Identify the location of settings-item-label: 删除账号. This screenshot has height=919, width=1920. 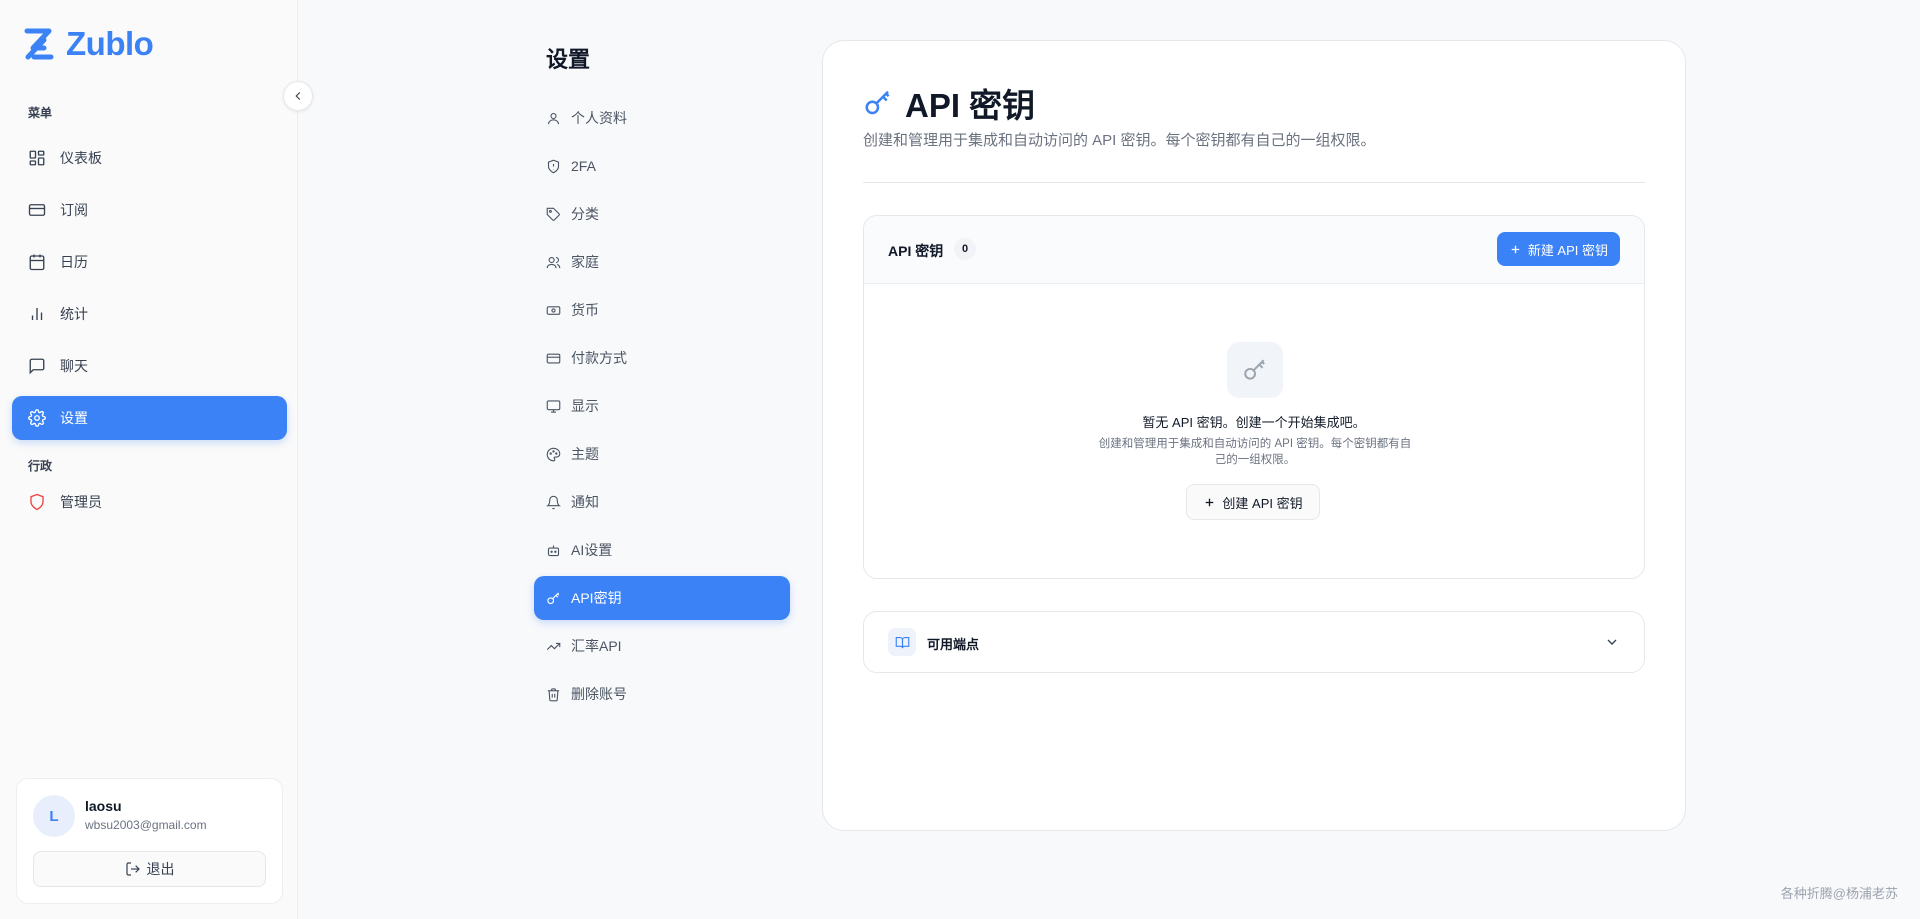
(599, 694).